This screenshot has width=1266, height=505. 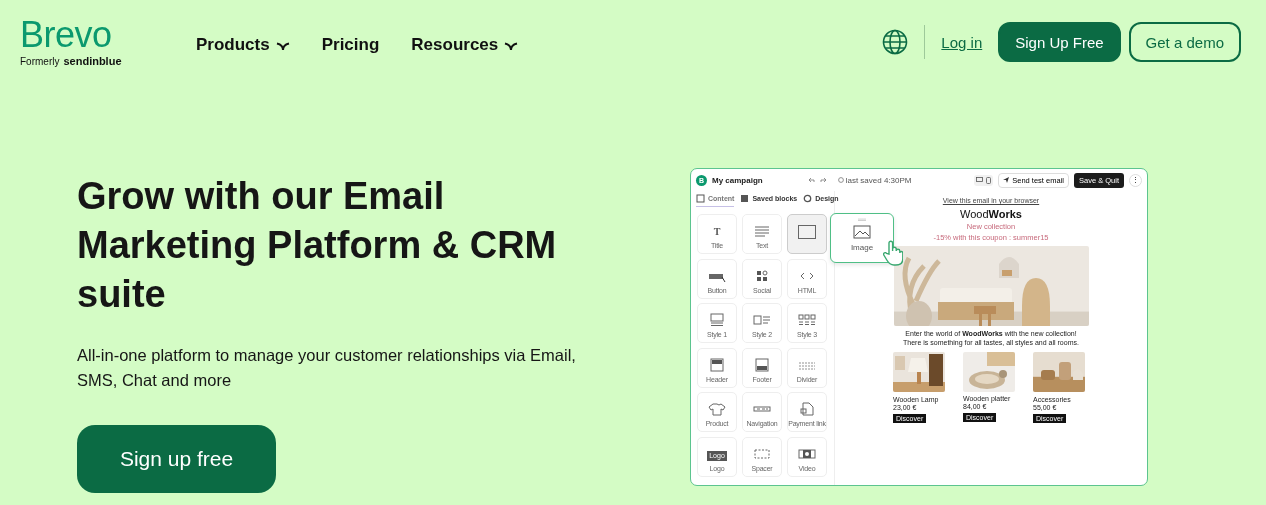 I want to click on title-glyph: T, so click(x=717, y=232).